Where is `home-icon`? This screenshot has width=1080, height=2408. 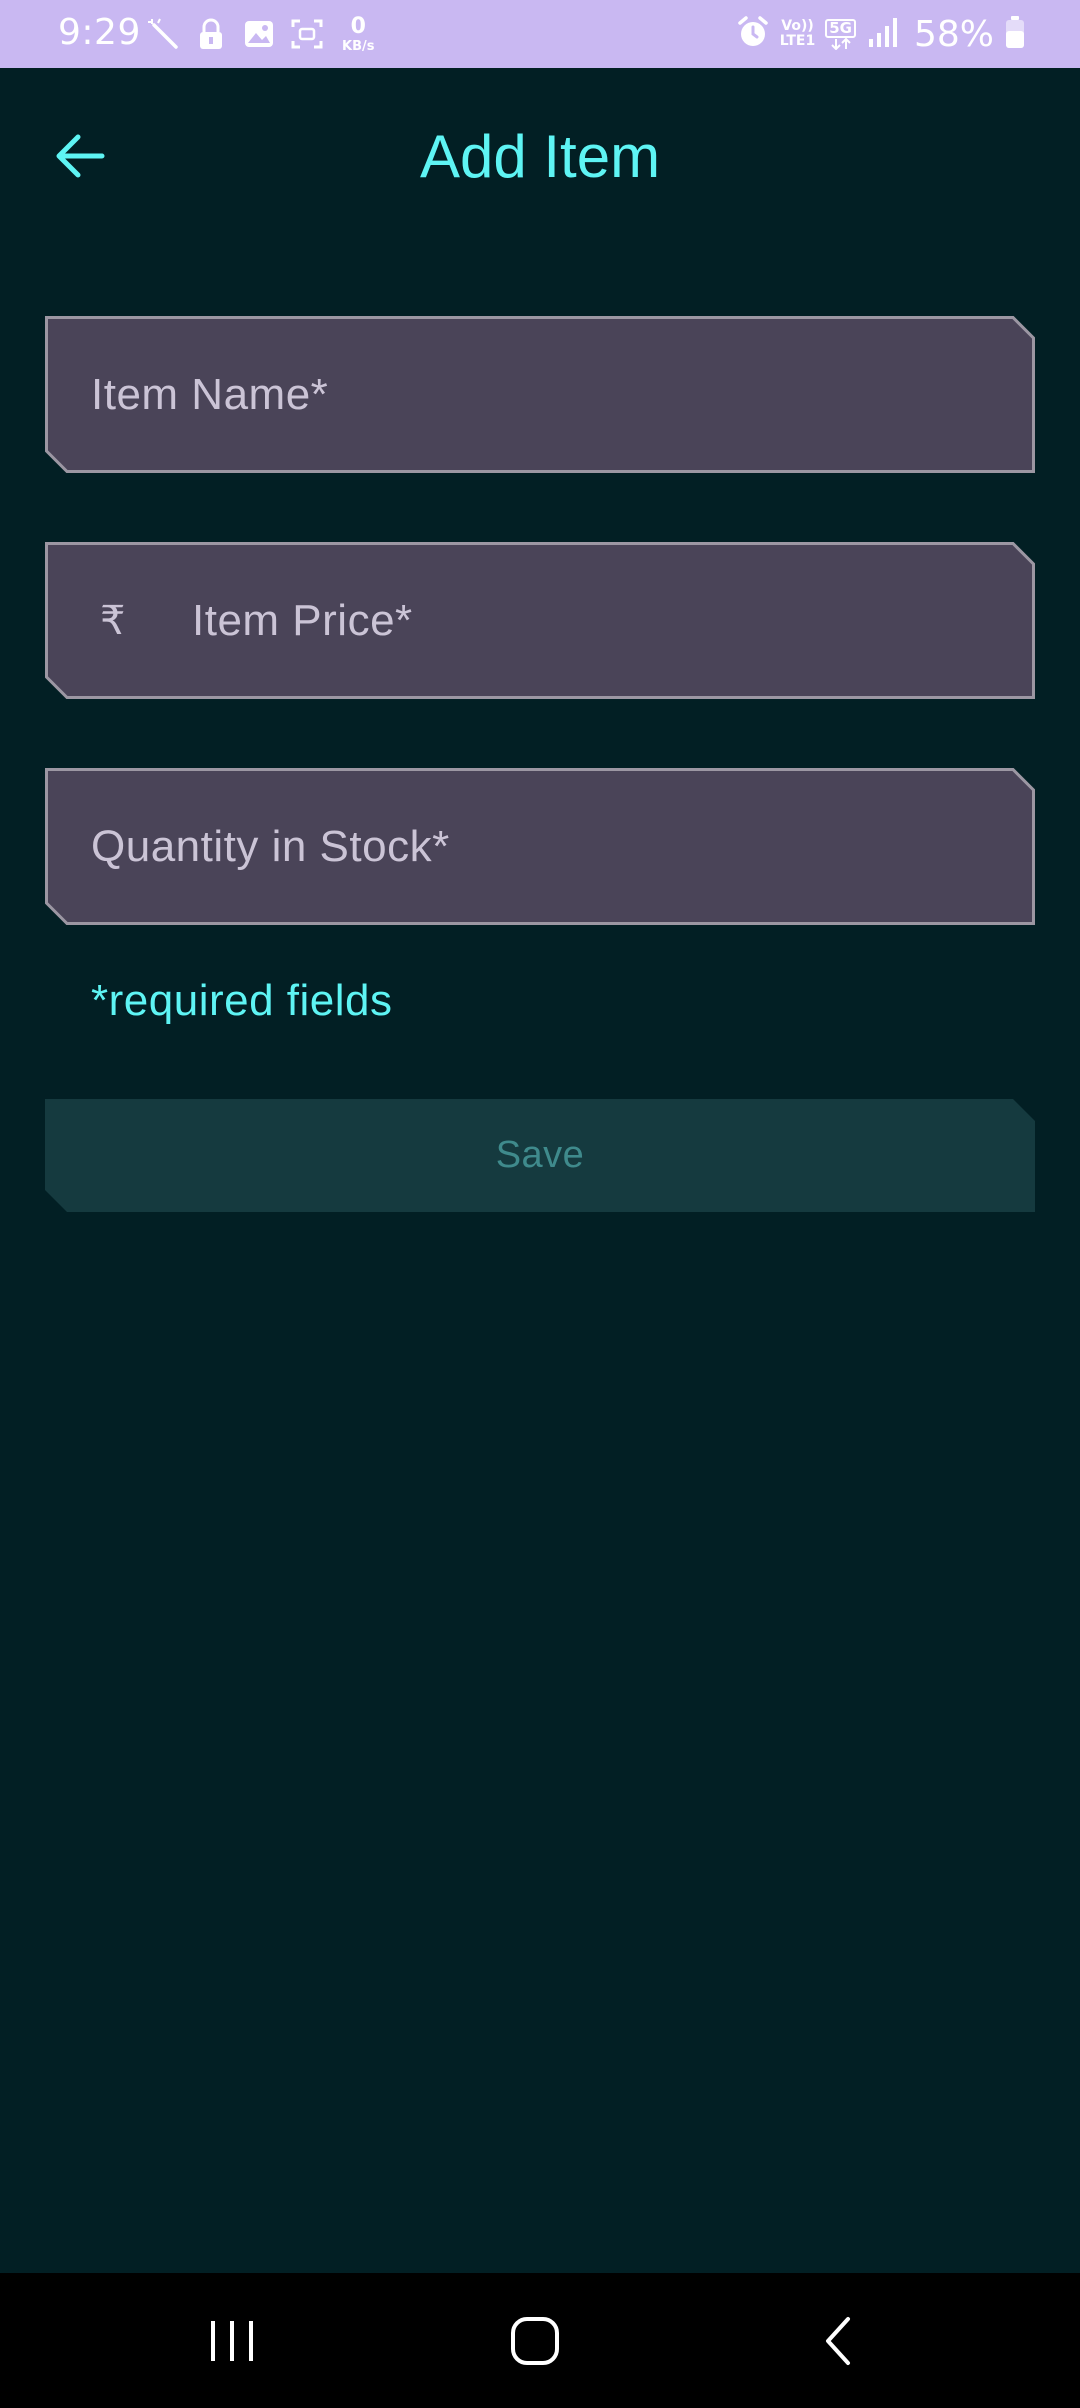
home-icon is located at coordinates (535, 2343).